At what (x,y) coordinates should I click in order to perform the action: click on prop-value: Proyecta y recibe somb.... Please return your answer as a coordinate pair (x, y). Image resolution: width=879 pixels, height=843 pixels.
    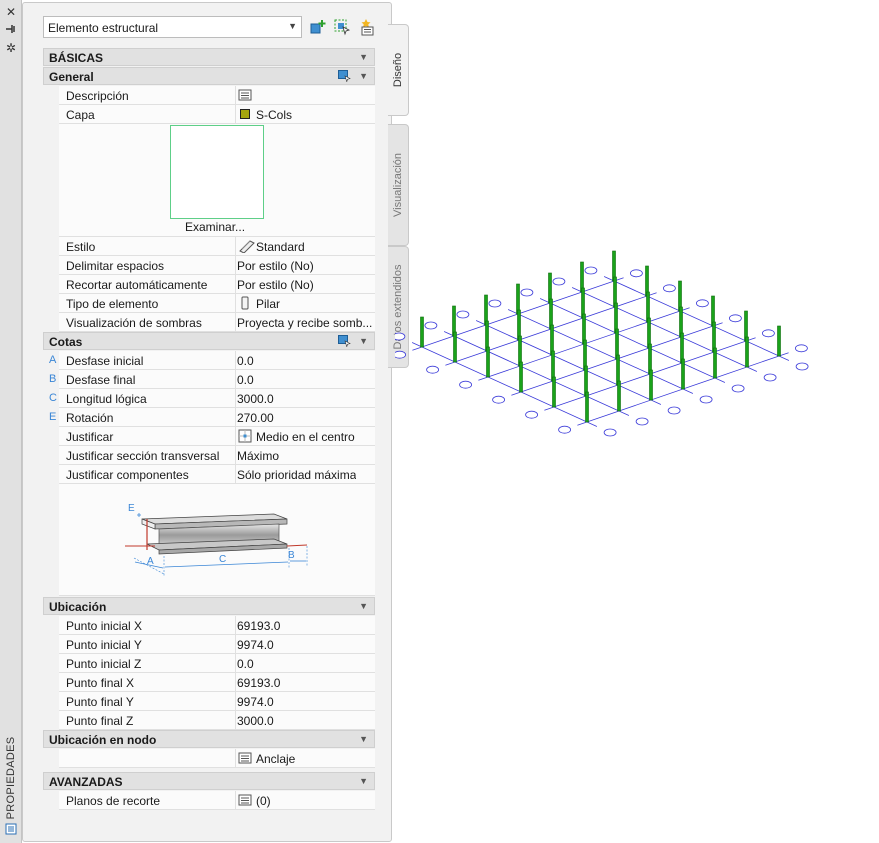
    Looking at the image, I should click on (305, 322).